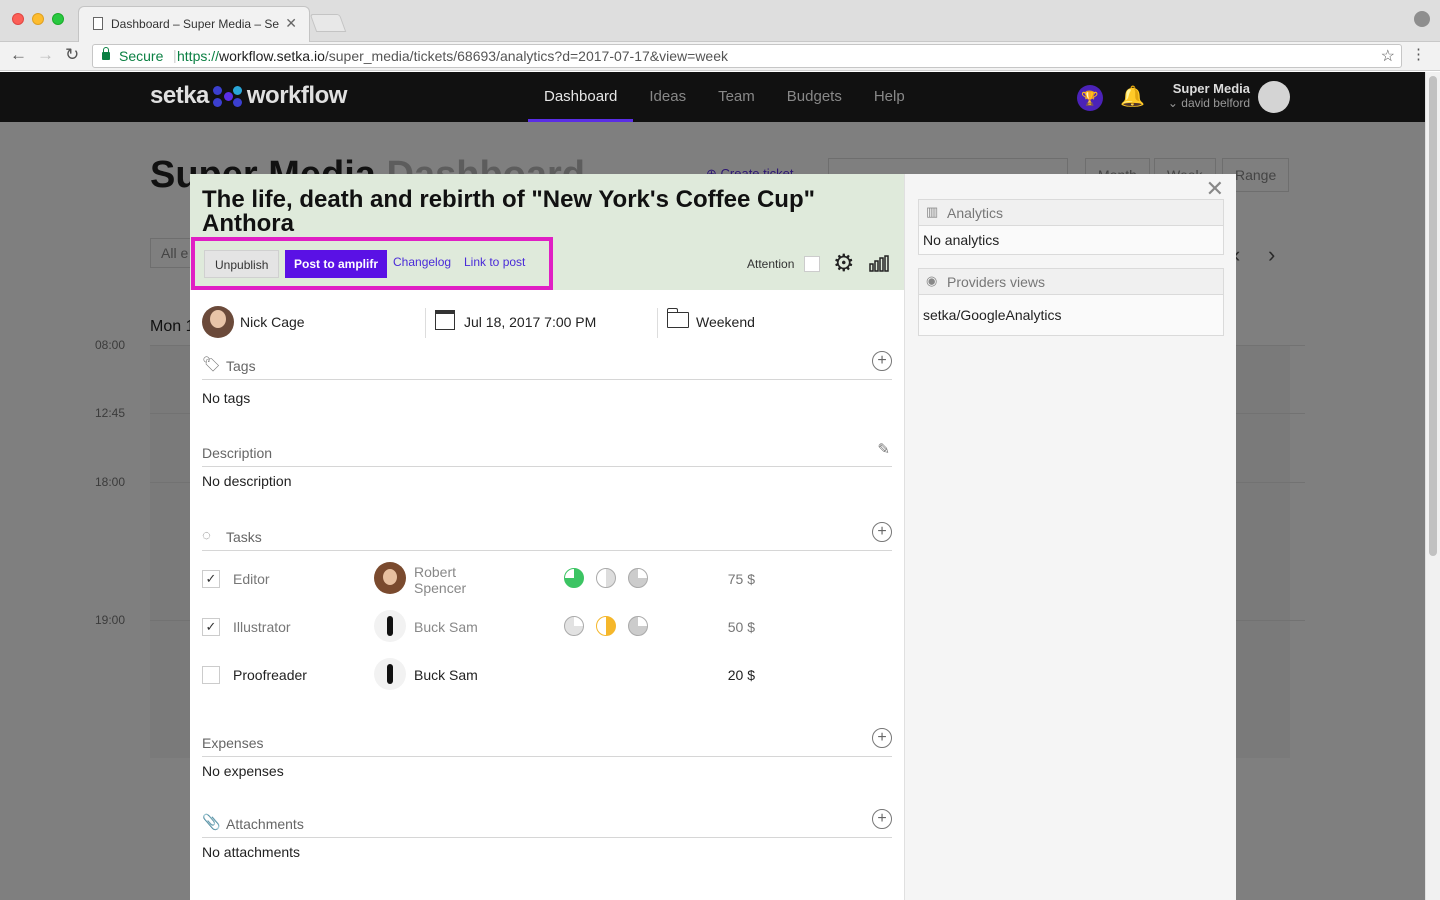 This screenshot has width=1440, height=900. Describe the element at coordinates (72, 55) in the screenshot. I see `reload-icon: ↻` at that location.